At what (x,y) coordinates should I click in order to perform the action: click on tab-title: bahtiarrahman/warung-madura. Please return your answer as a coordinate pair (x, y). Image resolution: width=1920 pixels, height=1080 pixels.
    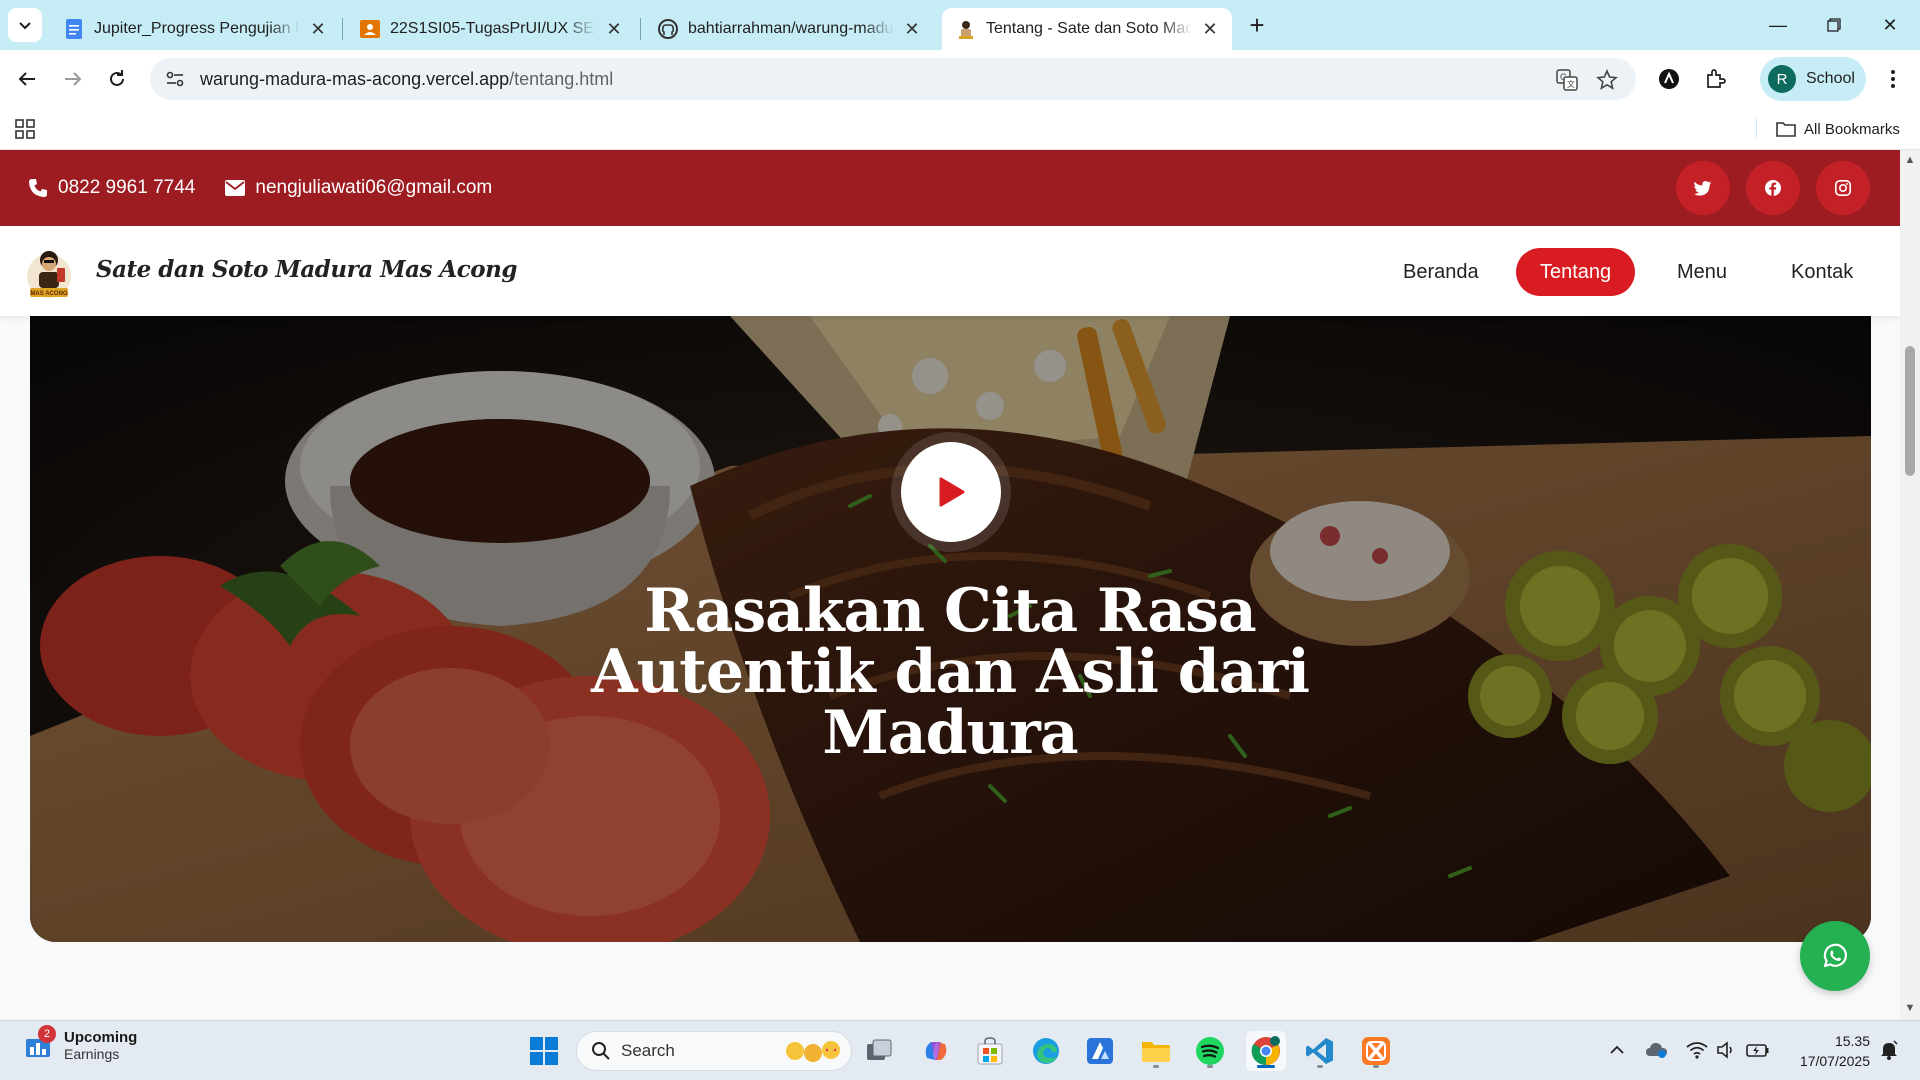
    Looking at the image, I should click on (791, 28).